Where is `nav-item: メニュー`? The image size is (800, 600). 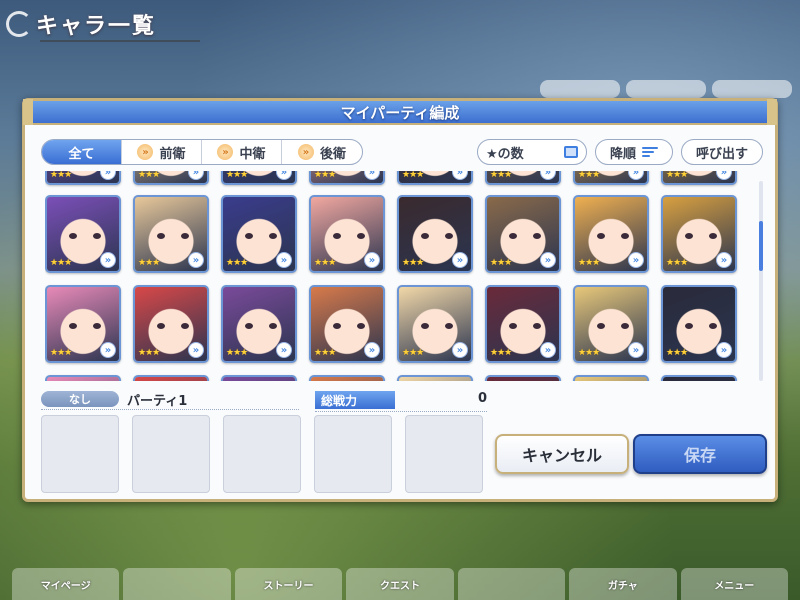 nav-item: メニュー is located at coordinates (734, 584).